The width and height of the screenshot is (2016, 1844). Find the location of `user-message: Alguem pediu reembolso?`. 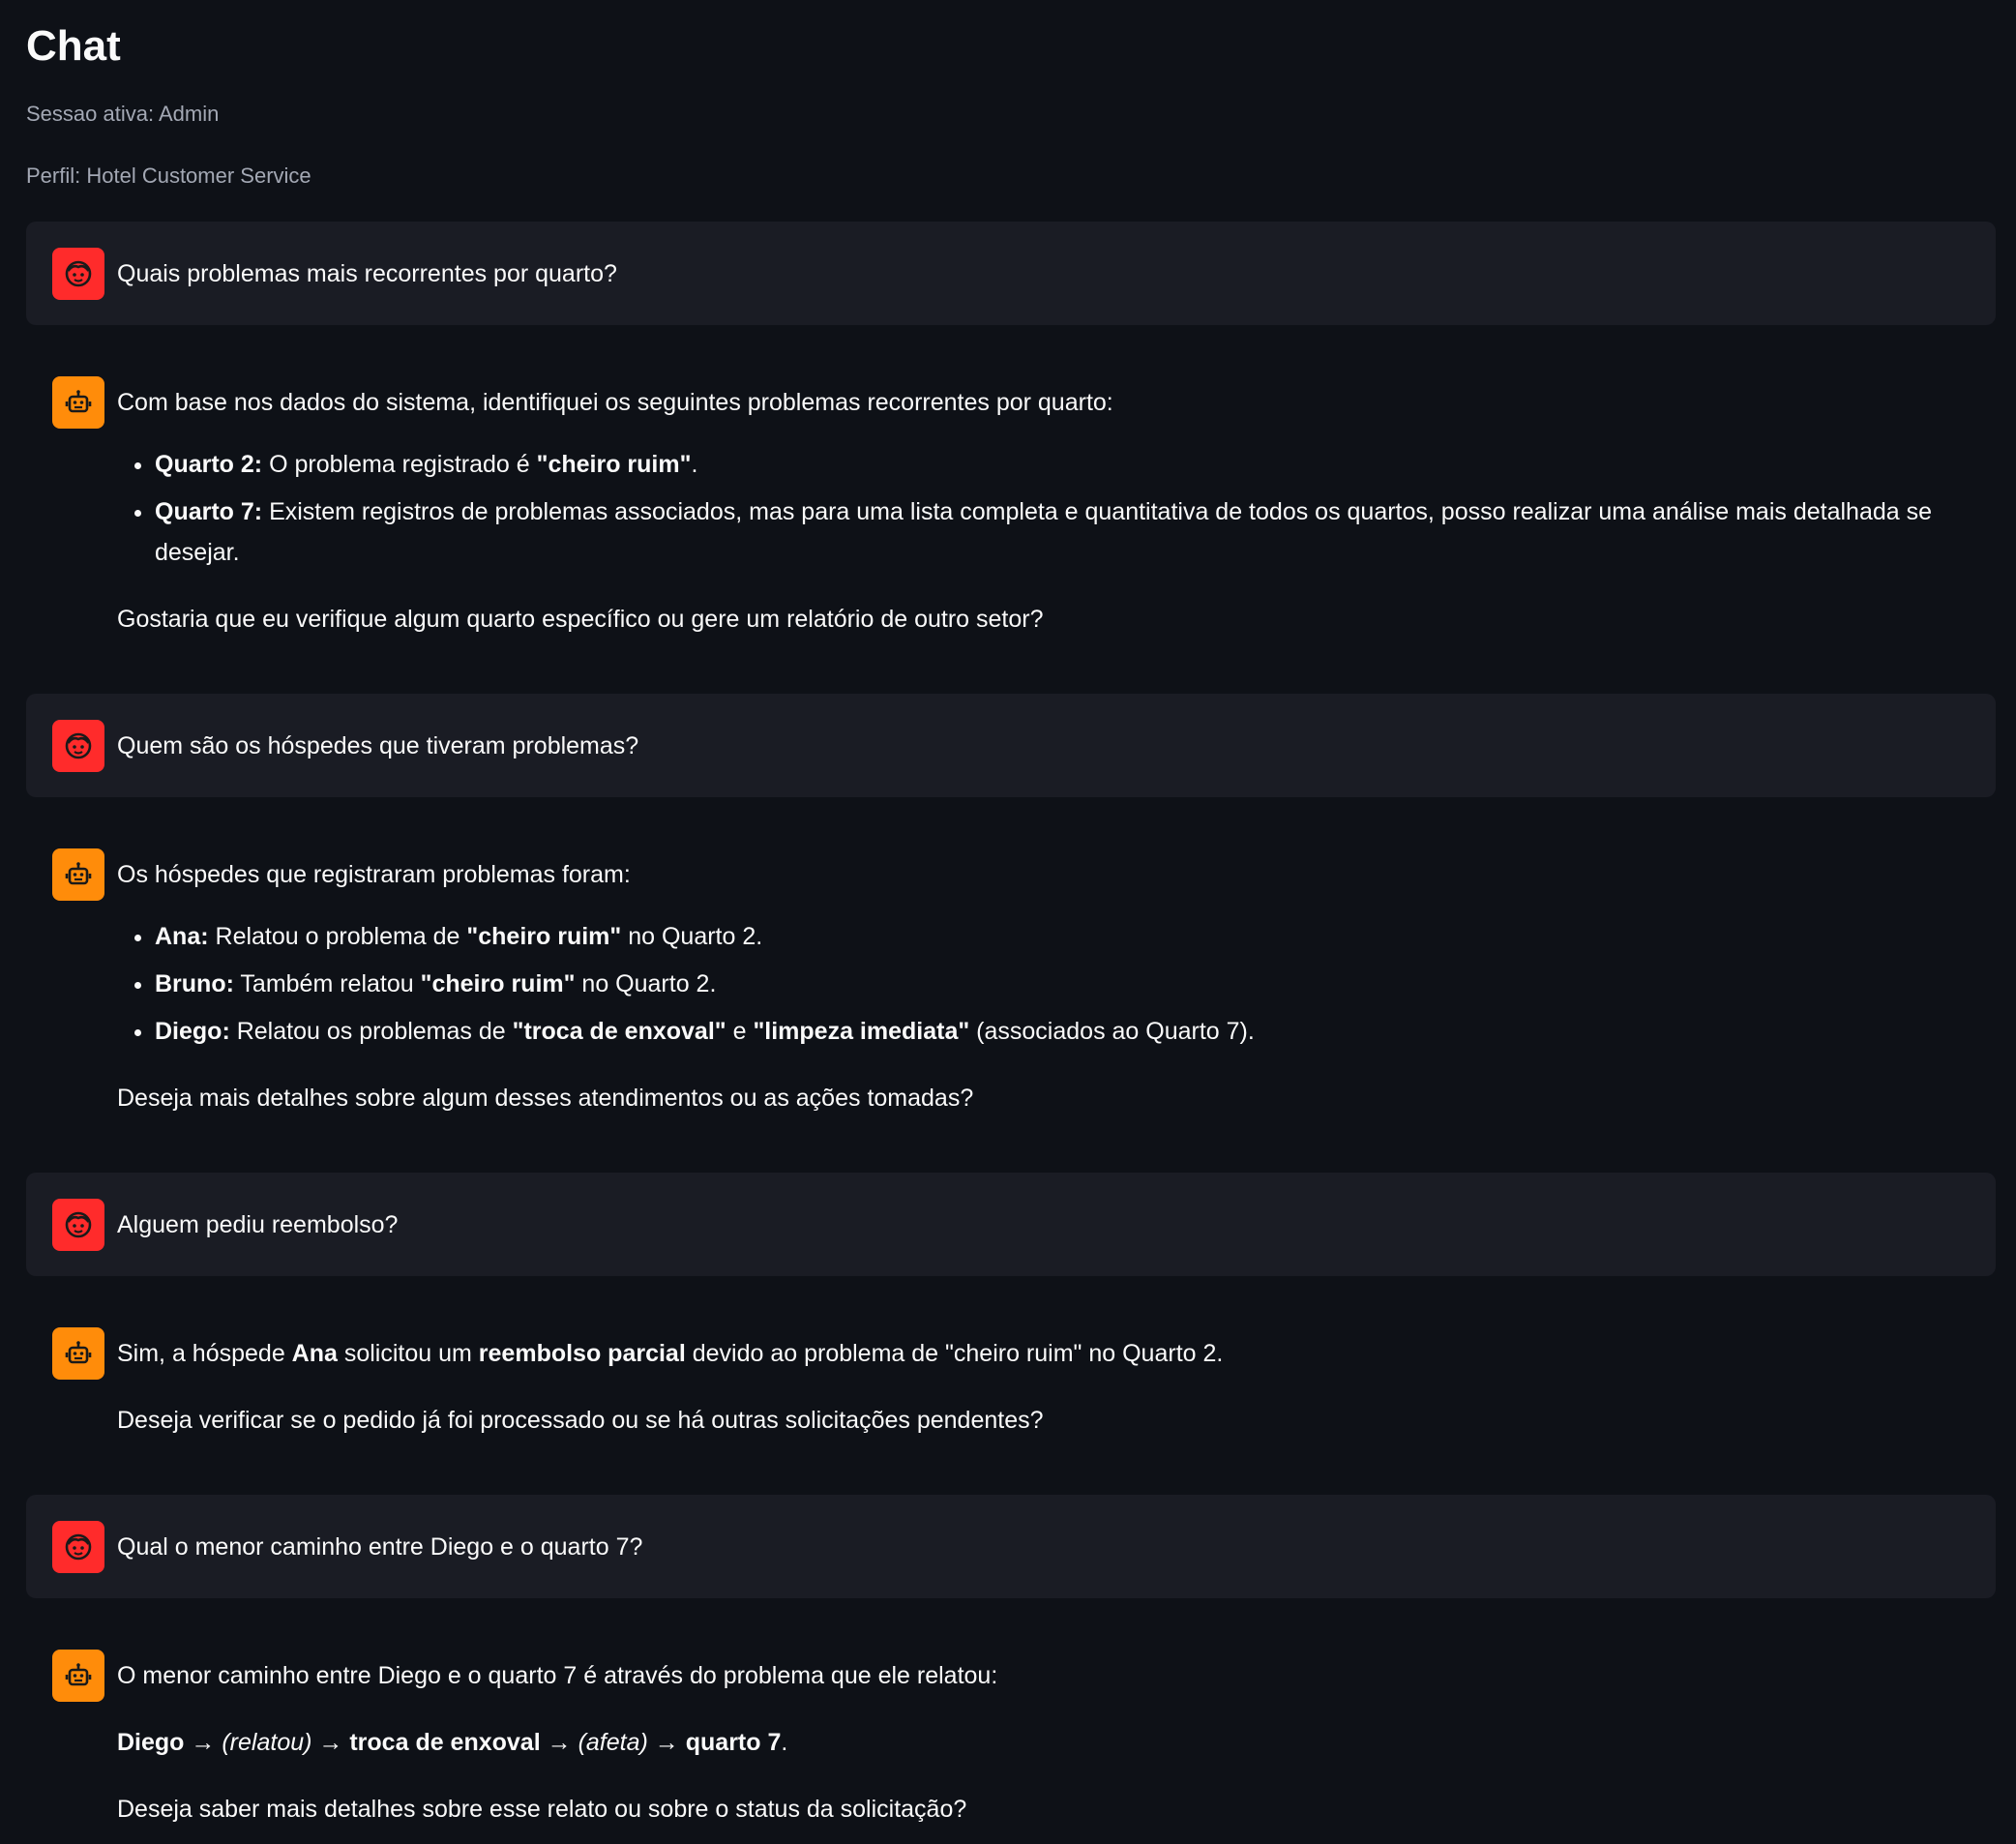

user-message: Alguem pediu reembolso? is located at coordinates (1011, 1224).